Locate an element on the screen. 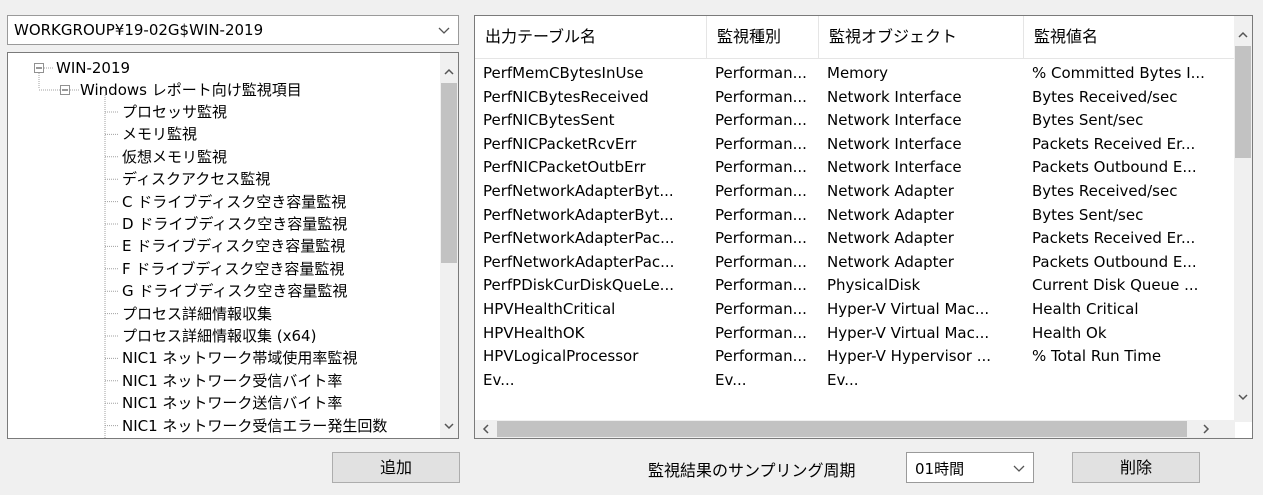  tree-item: E ドライブディスク空き容量監視 is located at coordinates (233, 246).